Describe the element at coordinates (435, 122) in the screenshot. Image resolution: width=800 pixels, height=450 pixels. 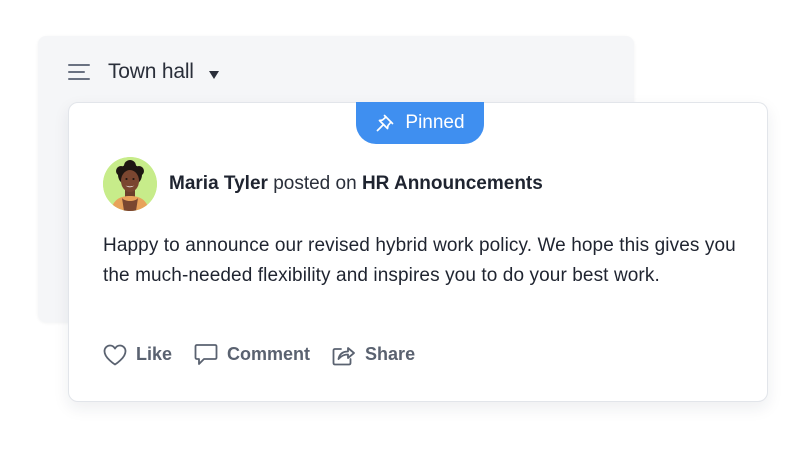
I see `pinned-label: Pinned` at that location.